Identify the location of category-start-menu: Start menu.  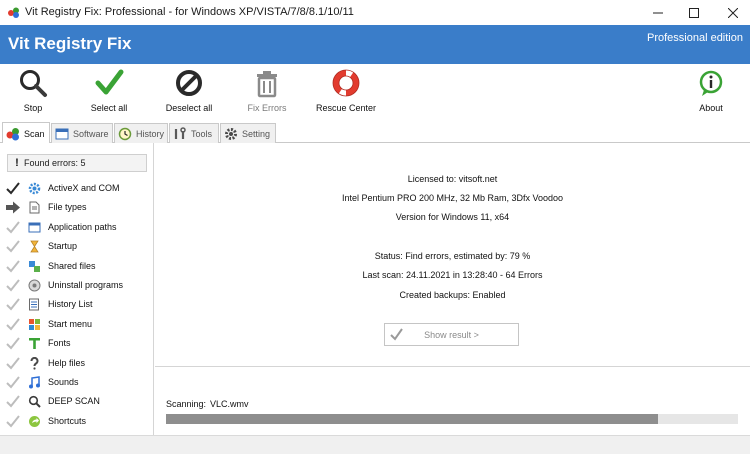
(77, 324).